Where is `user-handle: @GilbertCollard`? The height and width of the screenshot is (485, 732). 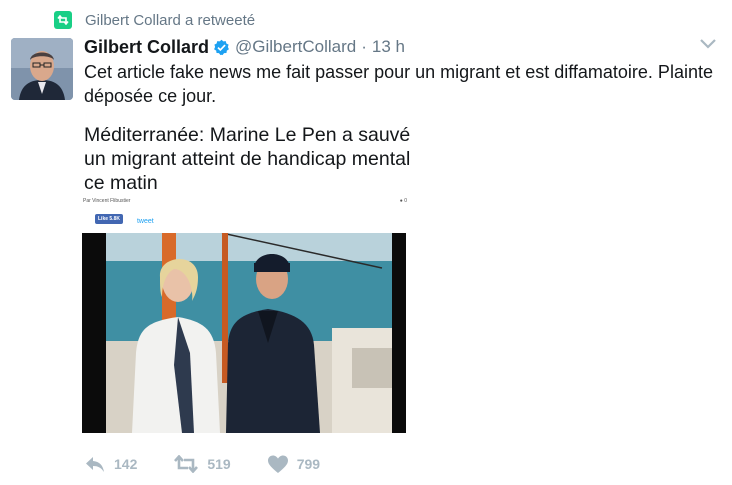 user-handle: @GilbertCollard is located at coordinates (295, 47).